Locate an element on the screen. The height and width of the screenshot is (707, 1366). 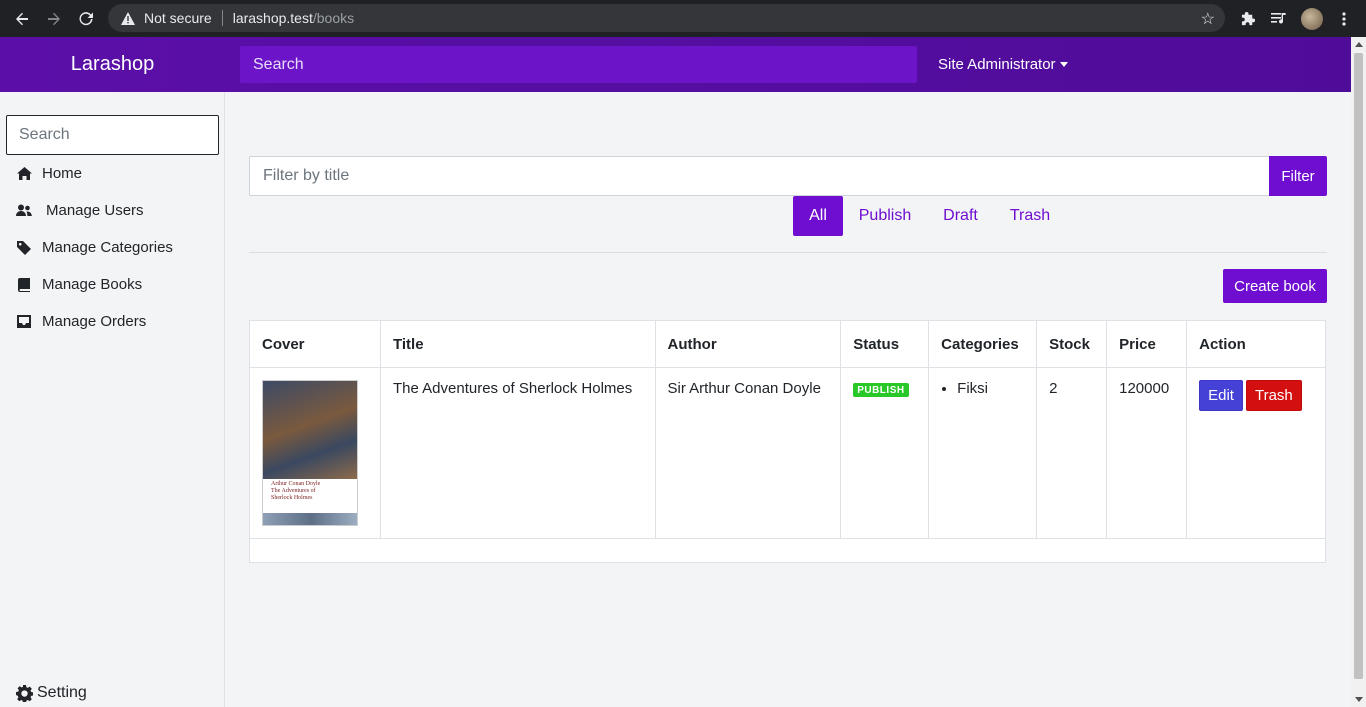
status-cell: PUBLISH is located at coordinates (885, 453).